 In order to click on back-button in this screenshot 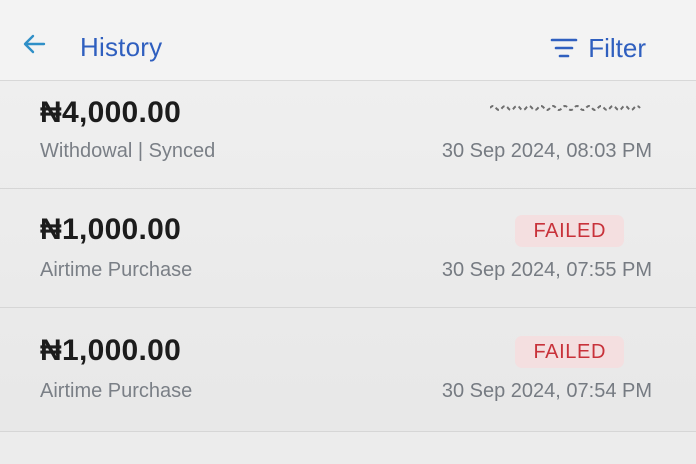, I will do `click(35, 45)`.